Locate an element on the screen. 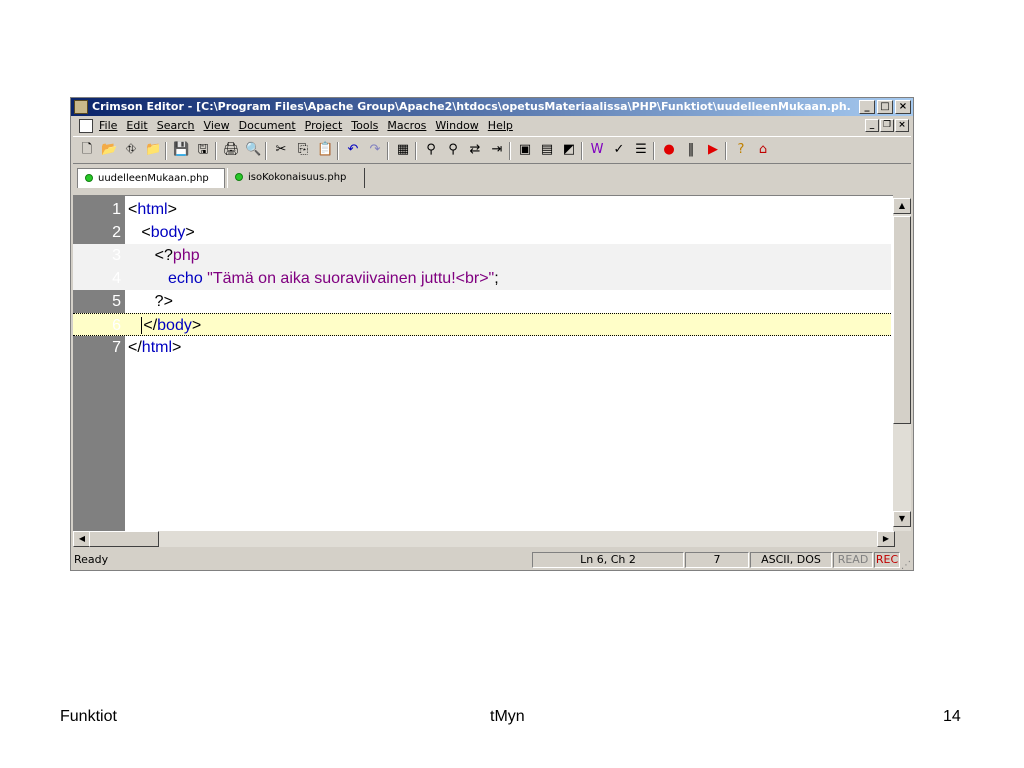 The height and width of the screenshot is (768, 1024). tab-uudelleenmukaan: uudelleenMukaan.php is located at coordinates (151, 178).